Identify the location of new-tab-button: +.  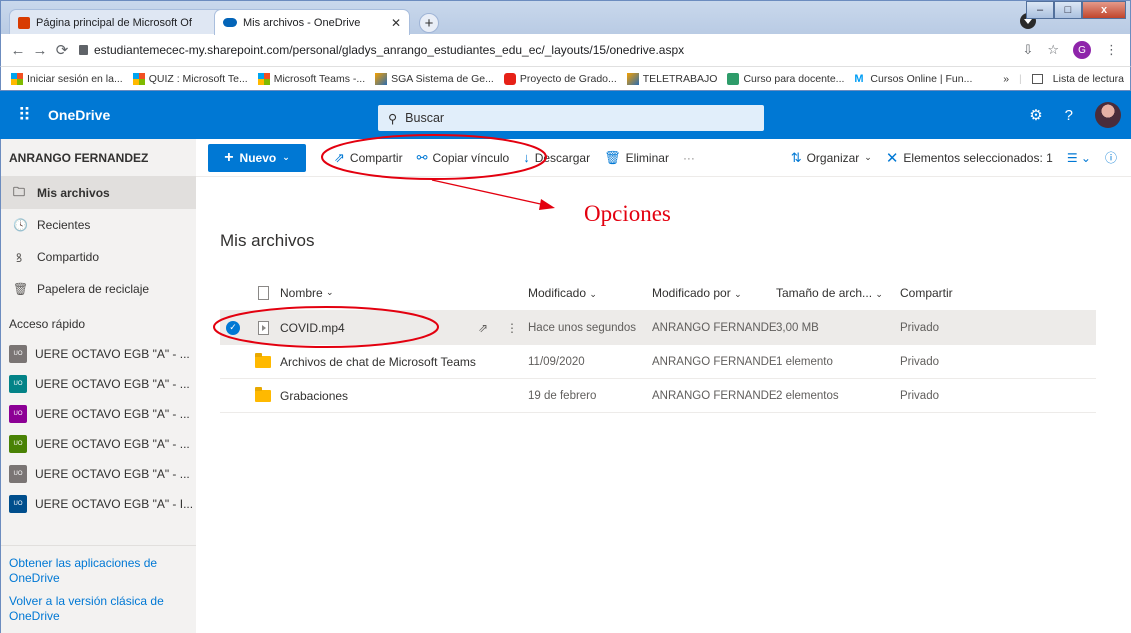
(429, 23).